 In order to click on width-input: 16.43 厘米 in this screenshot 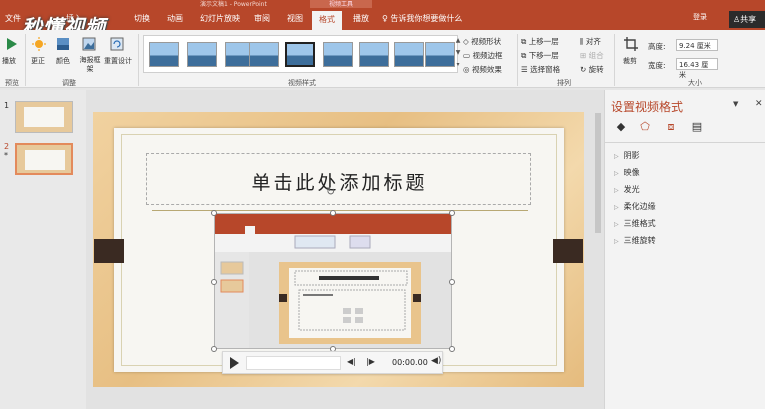, I will do `click(697, 68)`.